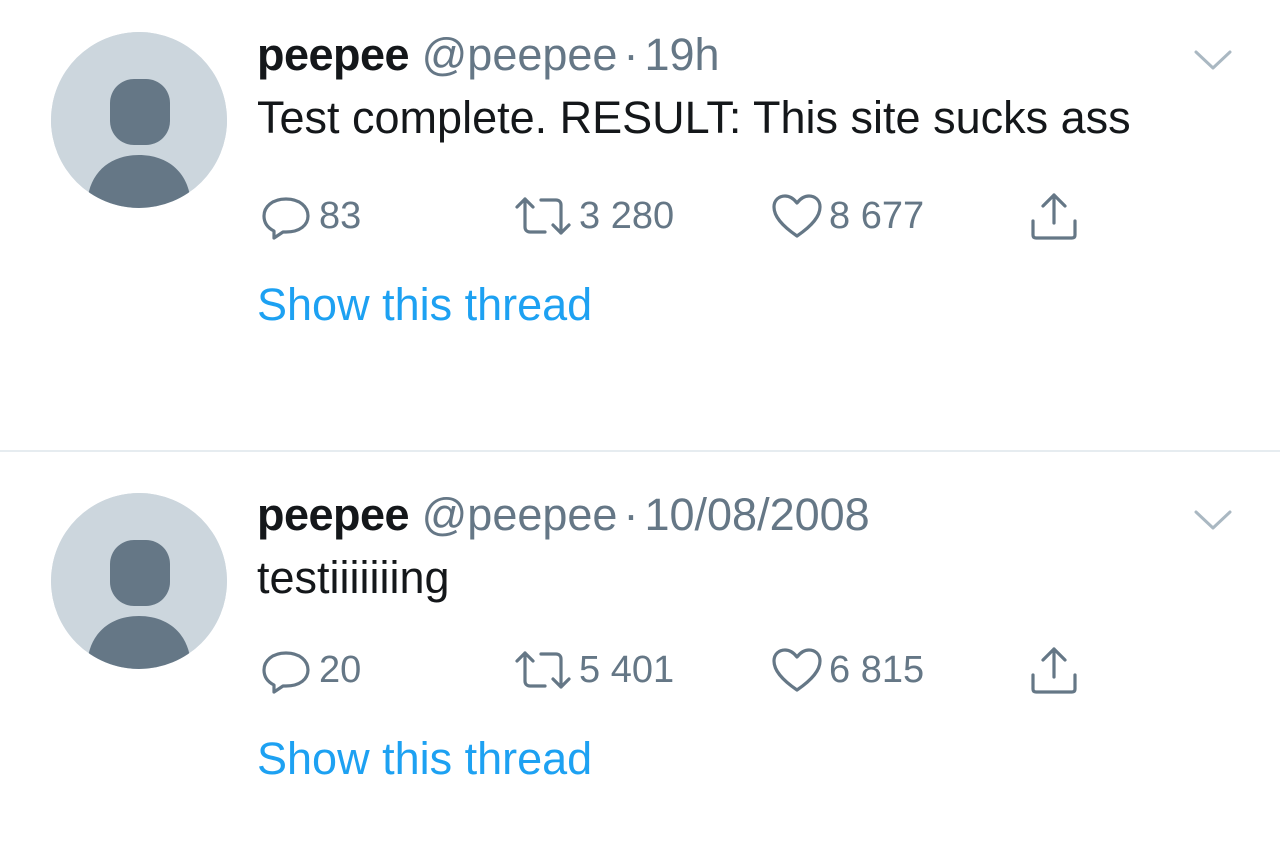 This screenshot has height=842, width=1280. I want to click on retweet-button: 3 280, so click(592, 216).